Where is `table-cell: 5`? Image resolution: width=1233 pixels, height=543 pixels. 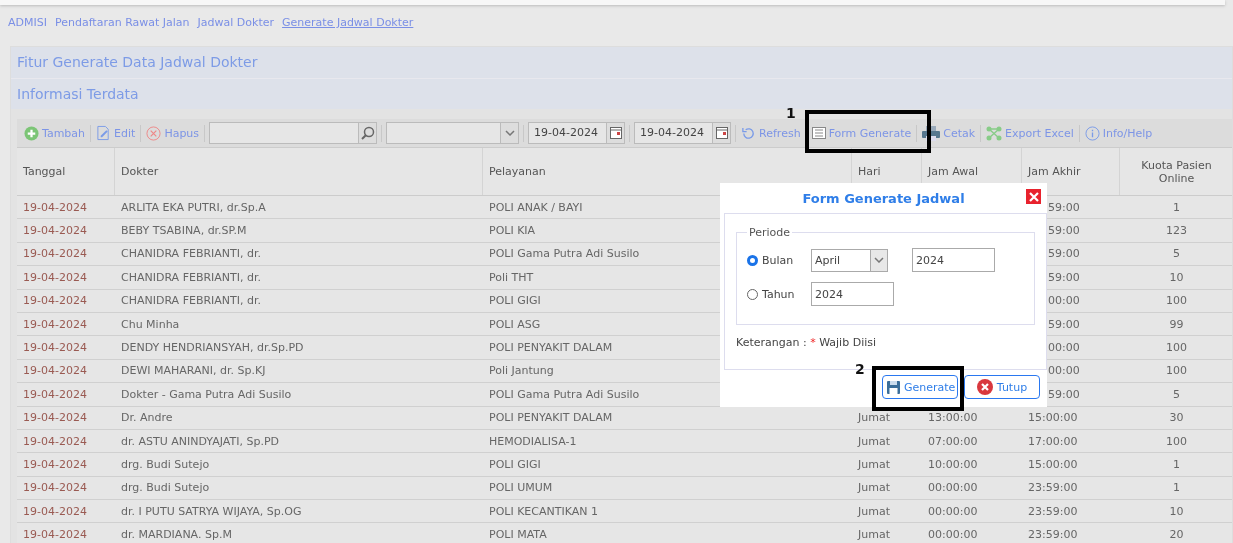 table-cell: 5 is located at coordinates (1176, 254).